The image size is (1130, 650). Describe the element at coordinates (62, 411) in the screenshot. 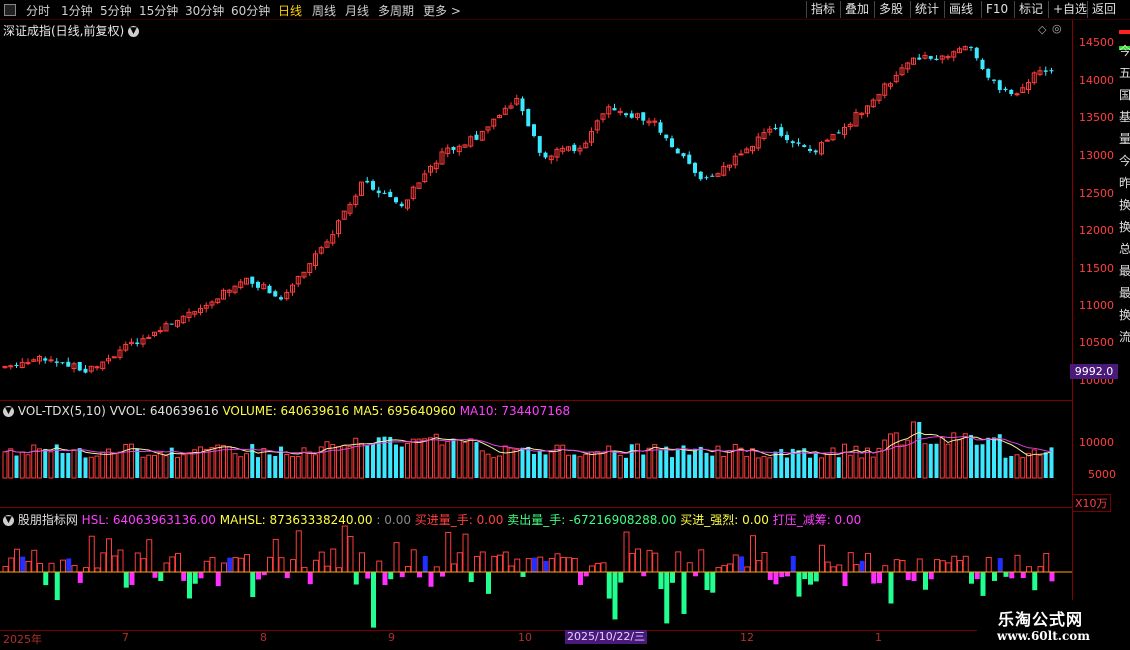

I see `vol-name: VOL-TDX(5,10)` at that location.